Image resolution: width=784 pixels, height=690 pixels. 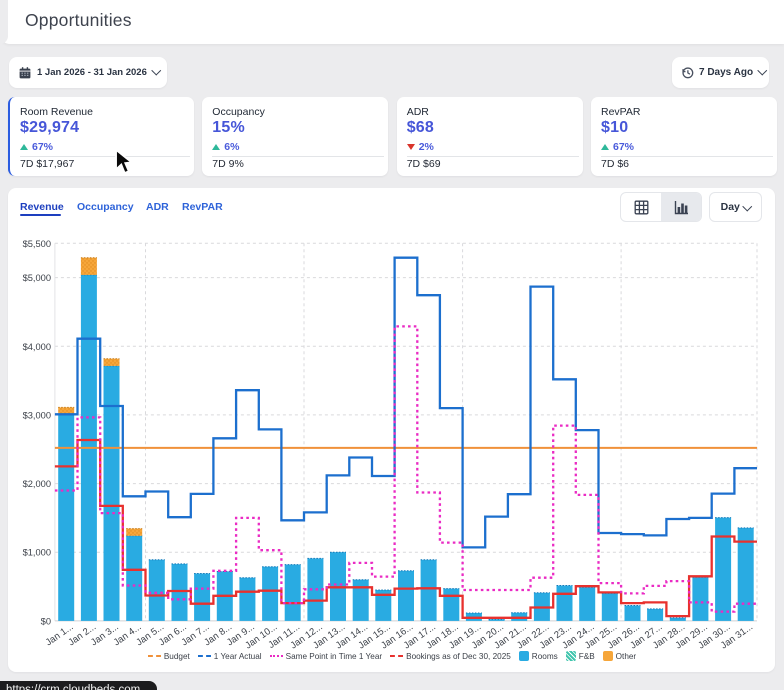 What do you see at coordinates (46, 621) in the screenshot?
I see `svg-text: $0` at bounding box center [46, 621].